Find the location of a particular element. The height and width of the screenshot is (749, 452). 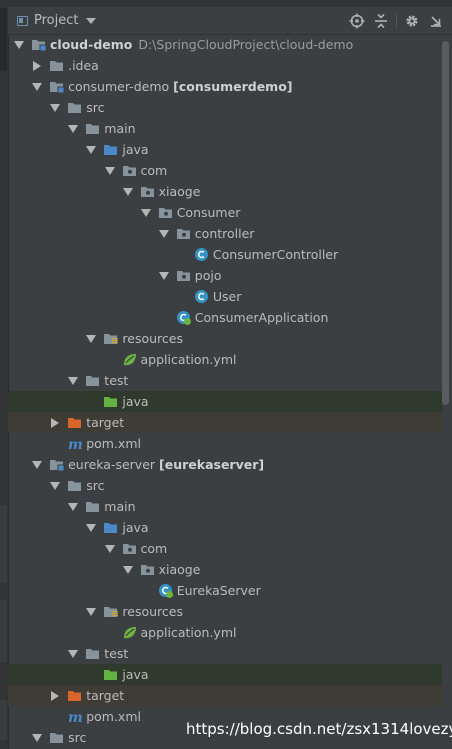

scrollbar-thumb is located at coordinates (445, 223).